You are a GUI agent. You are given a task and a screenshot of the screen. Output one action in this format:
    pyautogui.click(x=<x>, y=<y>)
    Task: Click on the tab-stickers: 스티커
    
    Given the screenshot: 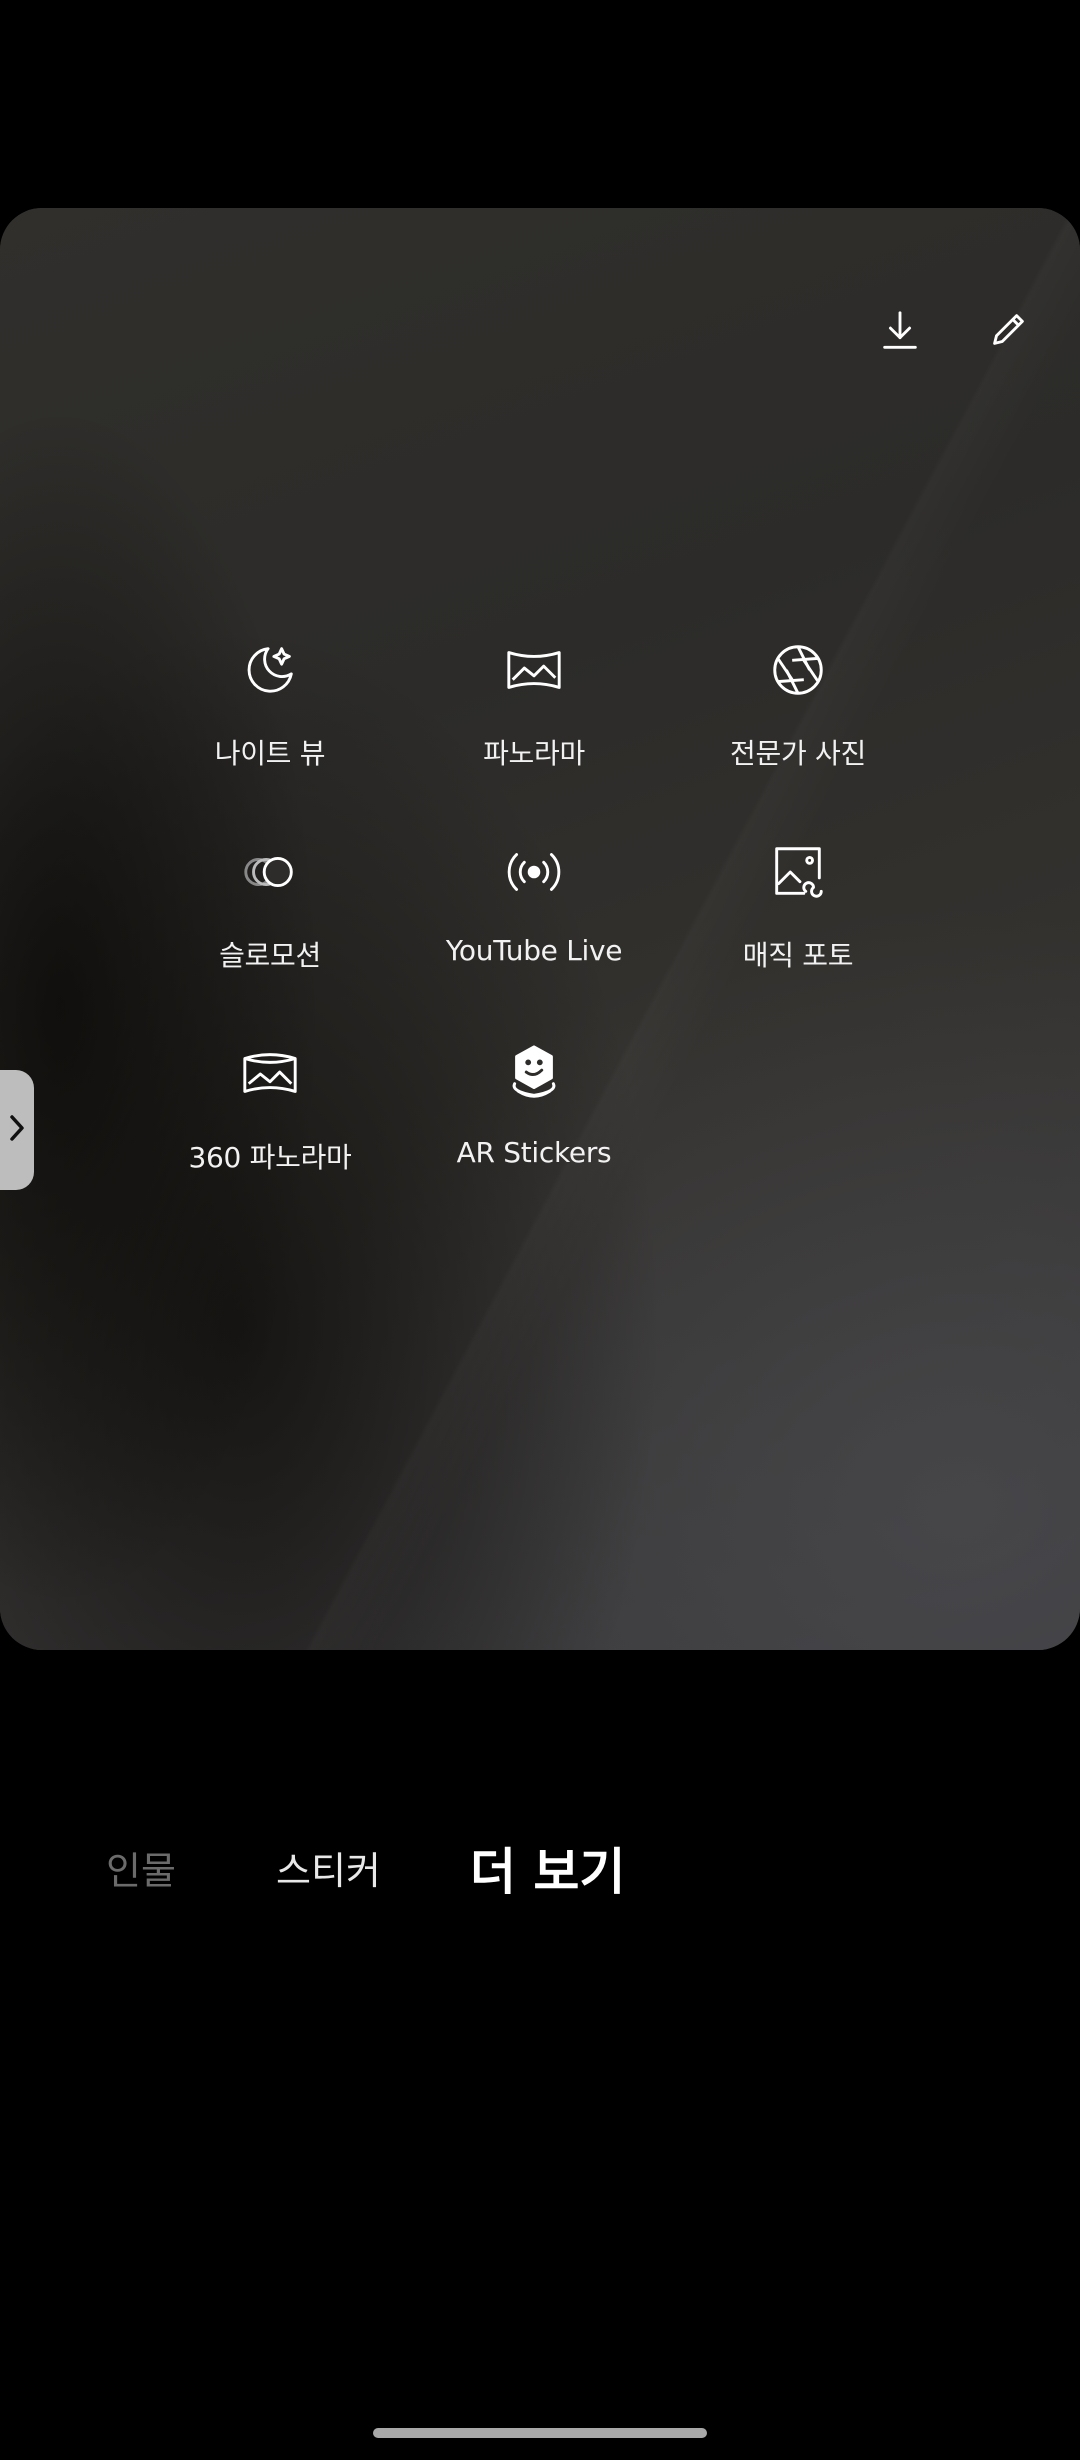 What is the action you would take?
    pyautogui.click(x=328, y=1867)
    